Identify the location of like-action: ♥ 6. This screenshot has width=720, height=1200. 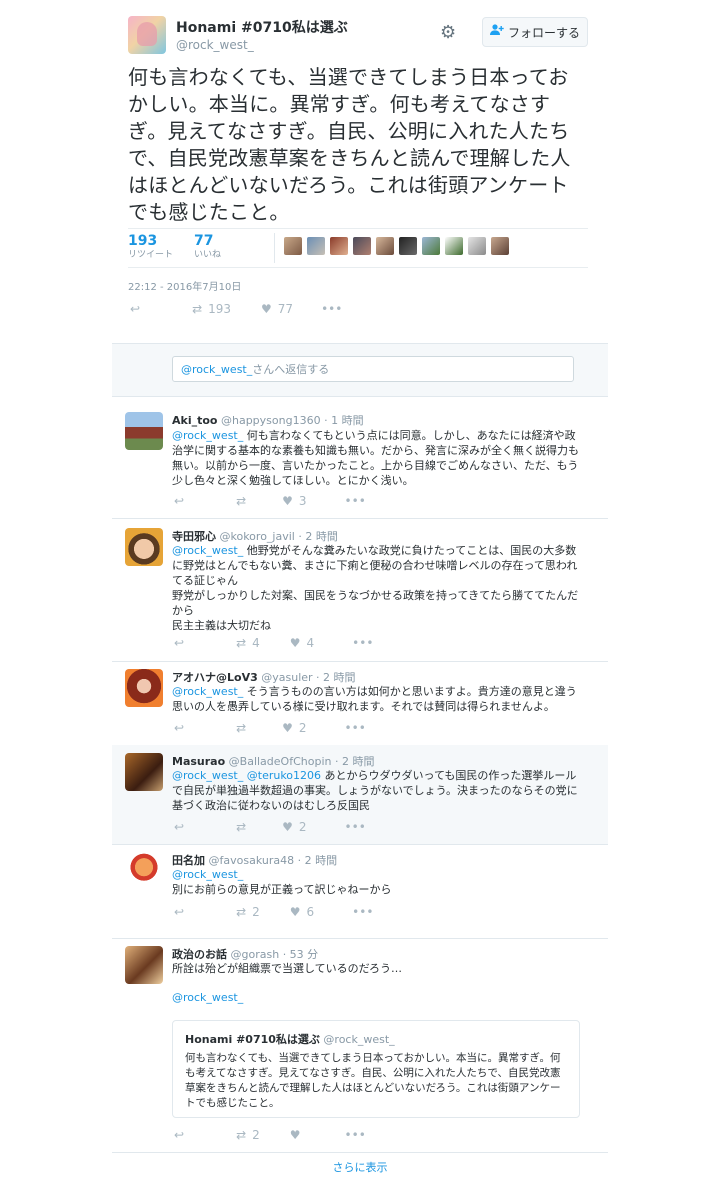
(302, 912).